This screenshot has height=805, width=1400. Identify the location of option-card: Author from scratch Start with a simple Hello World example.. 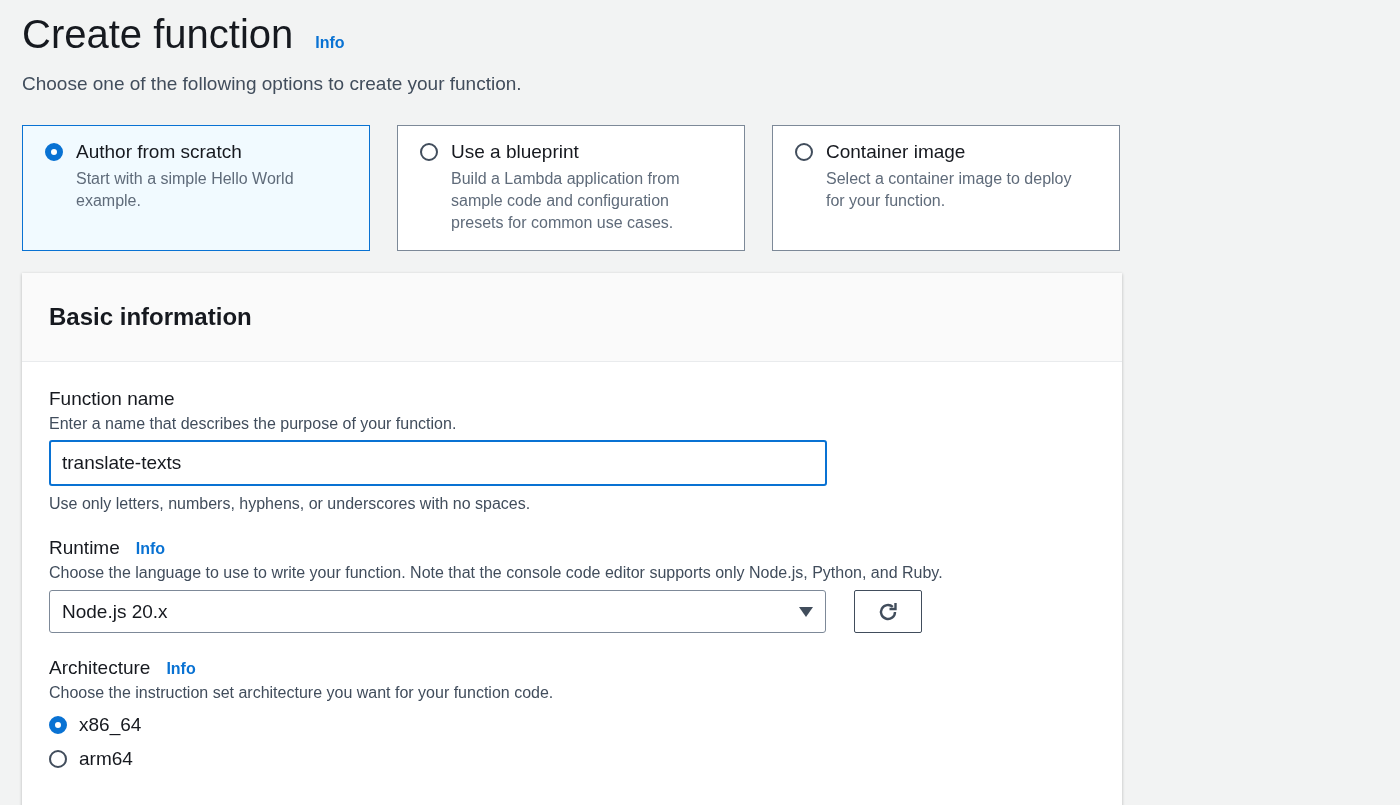
(196, 188).